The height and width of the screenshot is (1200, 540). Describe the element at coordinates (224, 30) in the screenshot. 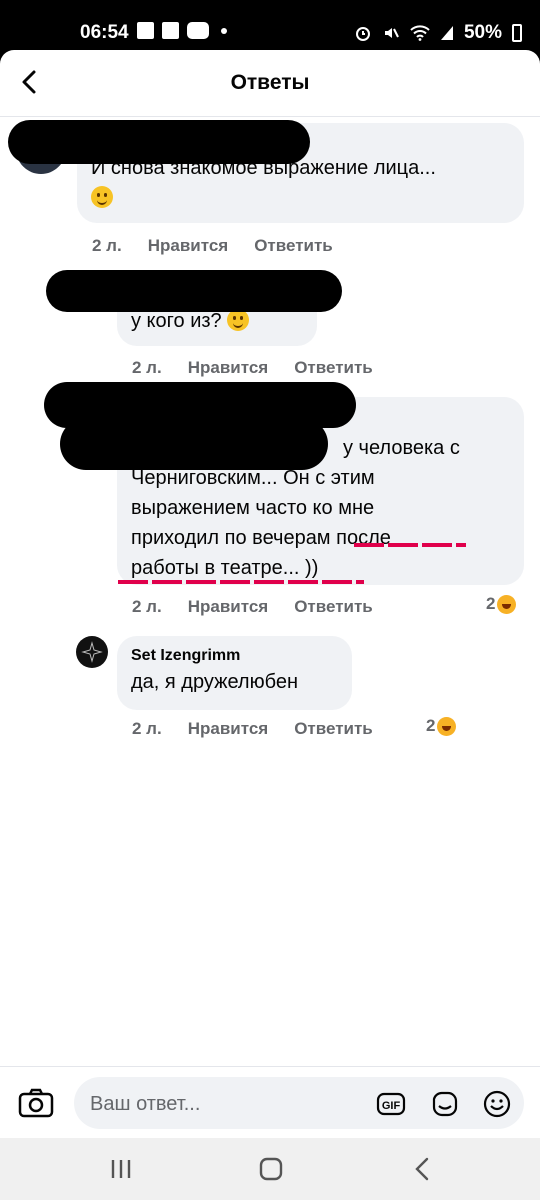

I see `more-notifications-dot` at that location.